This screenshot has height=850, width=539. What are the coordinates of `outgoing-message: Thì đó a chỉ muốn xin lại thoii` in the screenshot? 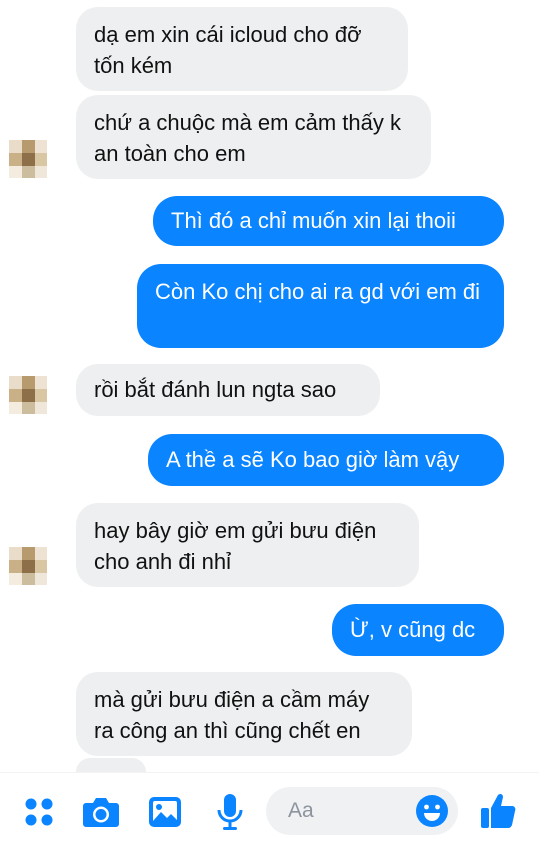 It's located at (328, 221).